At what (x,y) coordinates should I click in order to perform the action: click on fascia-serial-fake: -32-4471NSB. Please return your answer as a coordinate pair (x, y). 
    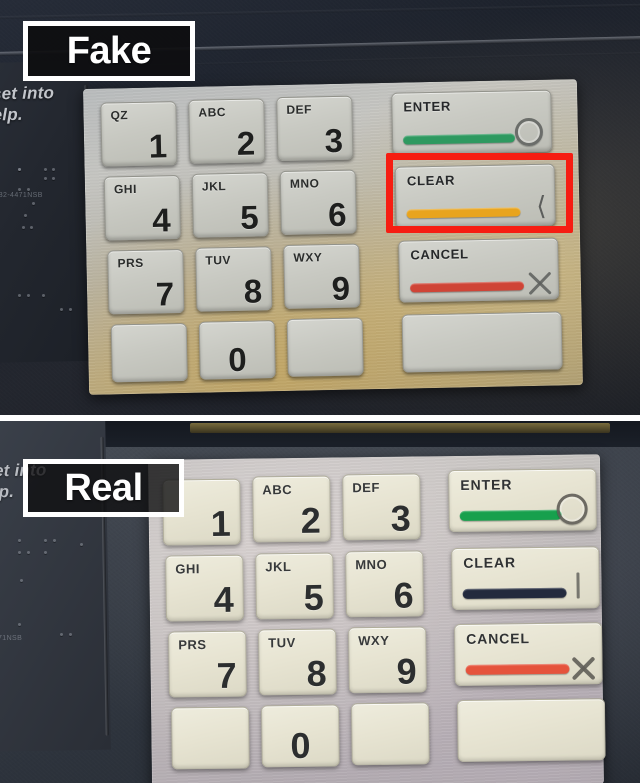
    Looking at the image, I should click on (21, 195).